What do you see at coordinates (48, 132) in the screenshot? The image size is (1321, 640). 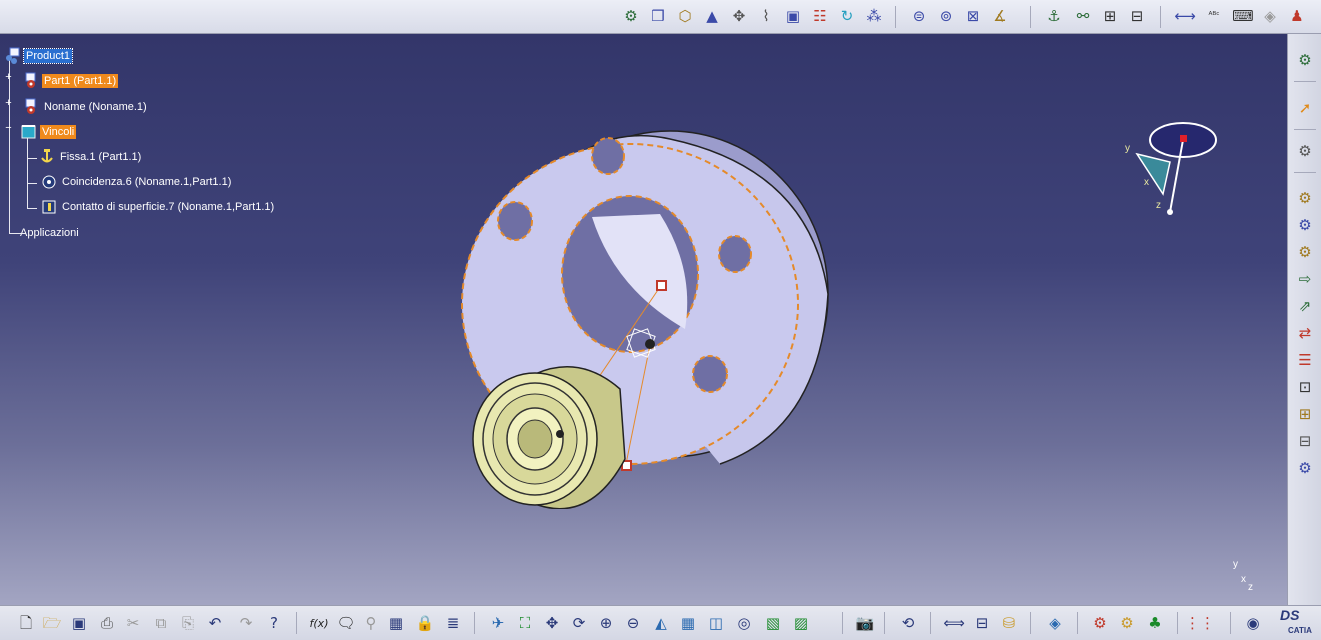 I see `tree-node-vincoli: Vincoli` at bounding box center [48, 132].